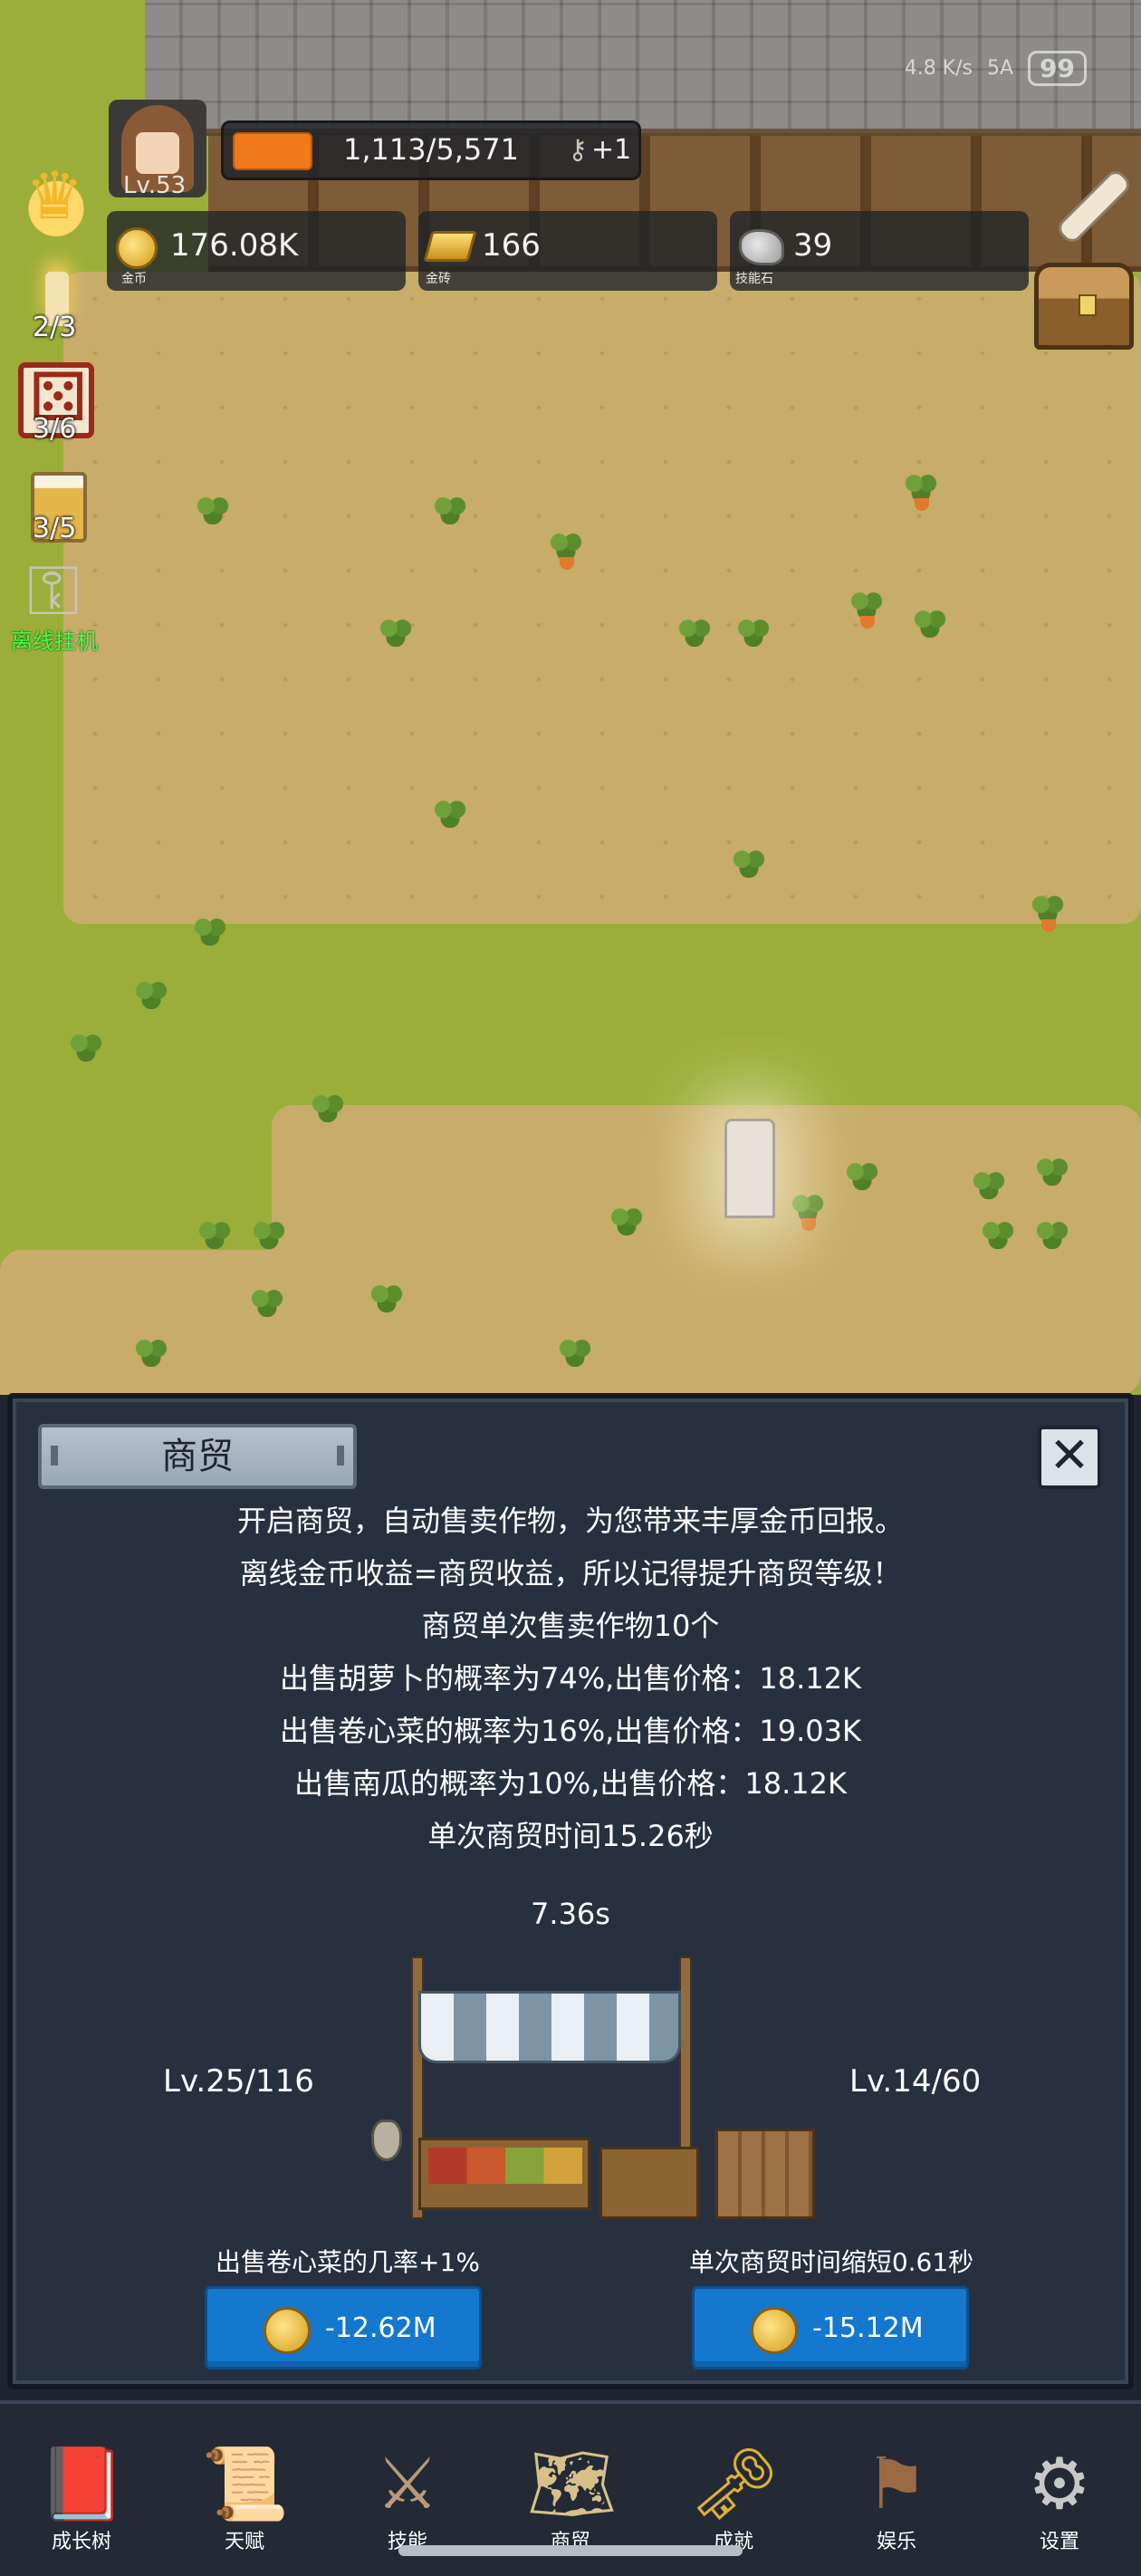  What do you see at coordinates (56, 198) in the screenshot?
I see `crown-icon` at bounding box center [56, 198].